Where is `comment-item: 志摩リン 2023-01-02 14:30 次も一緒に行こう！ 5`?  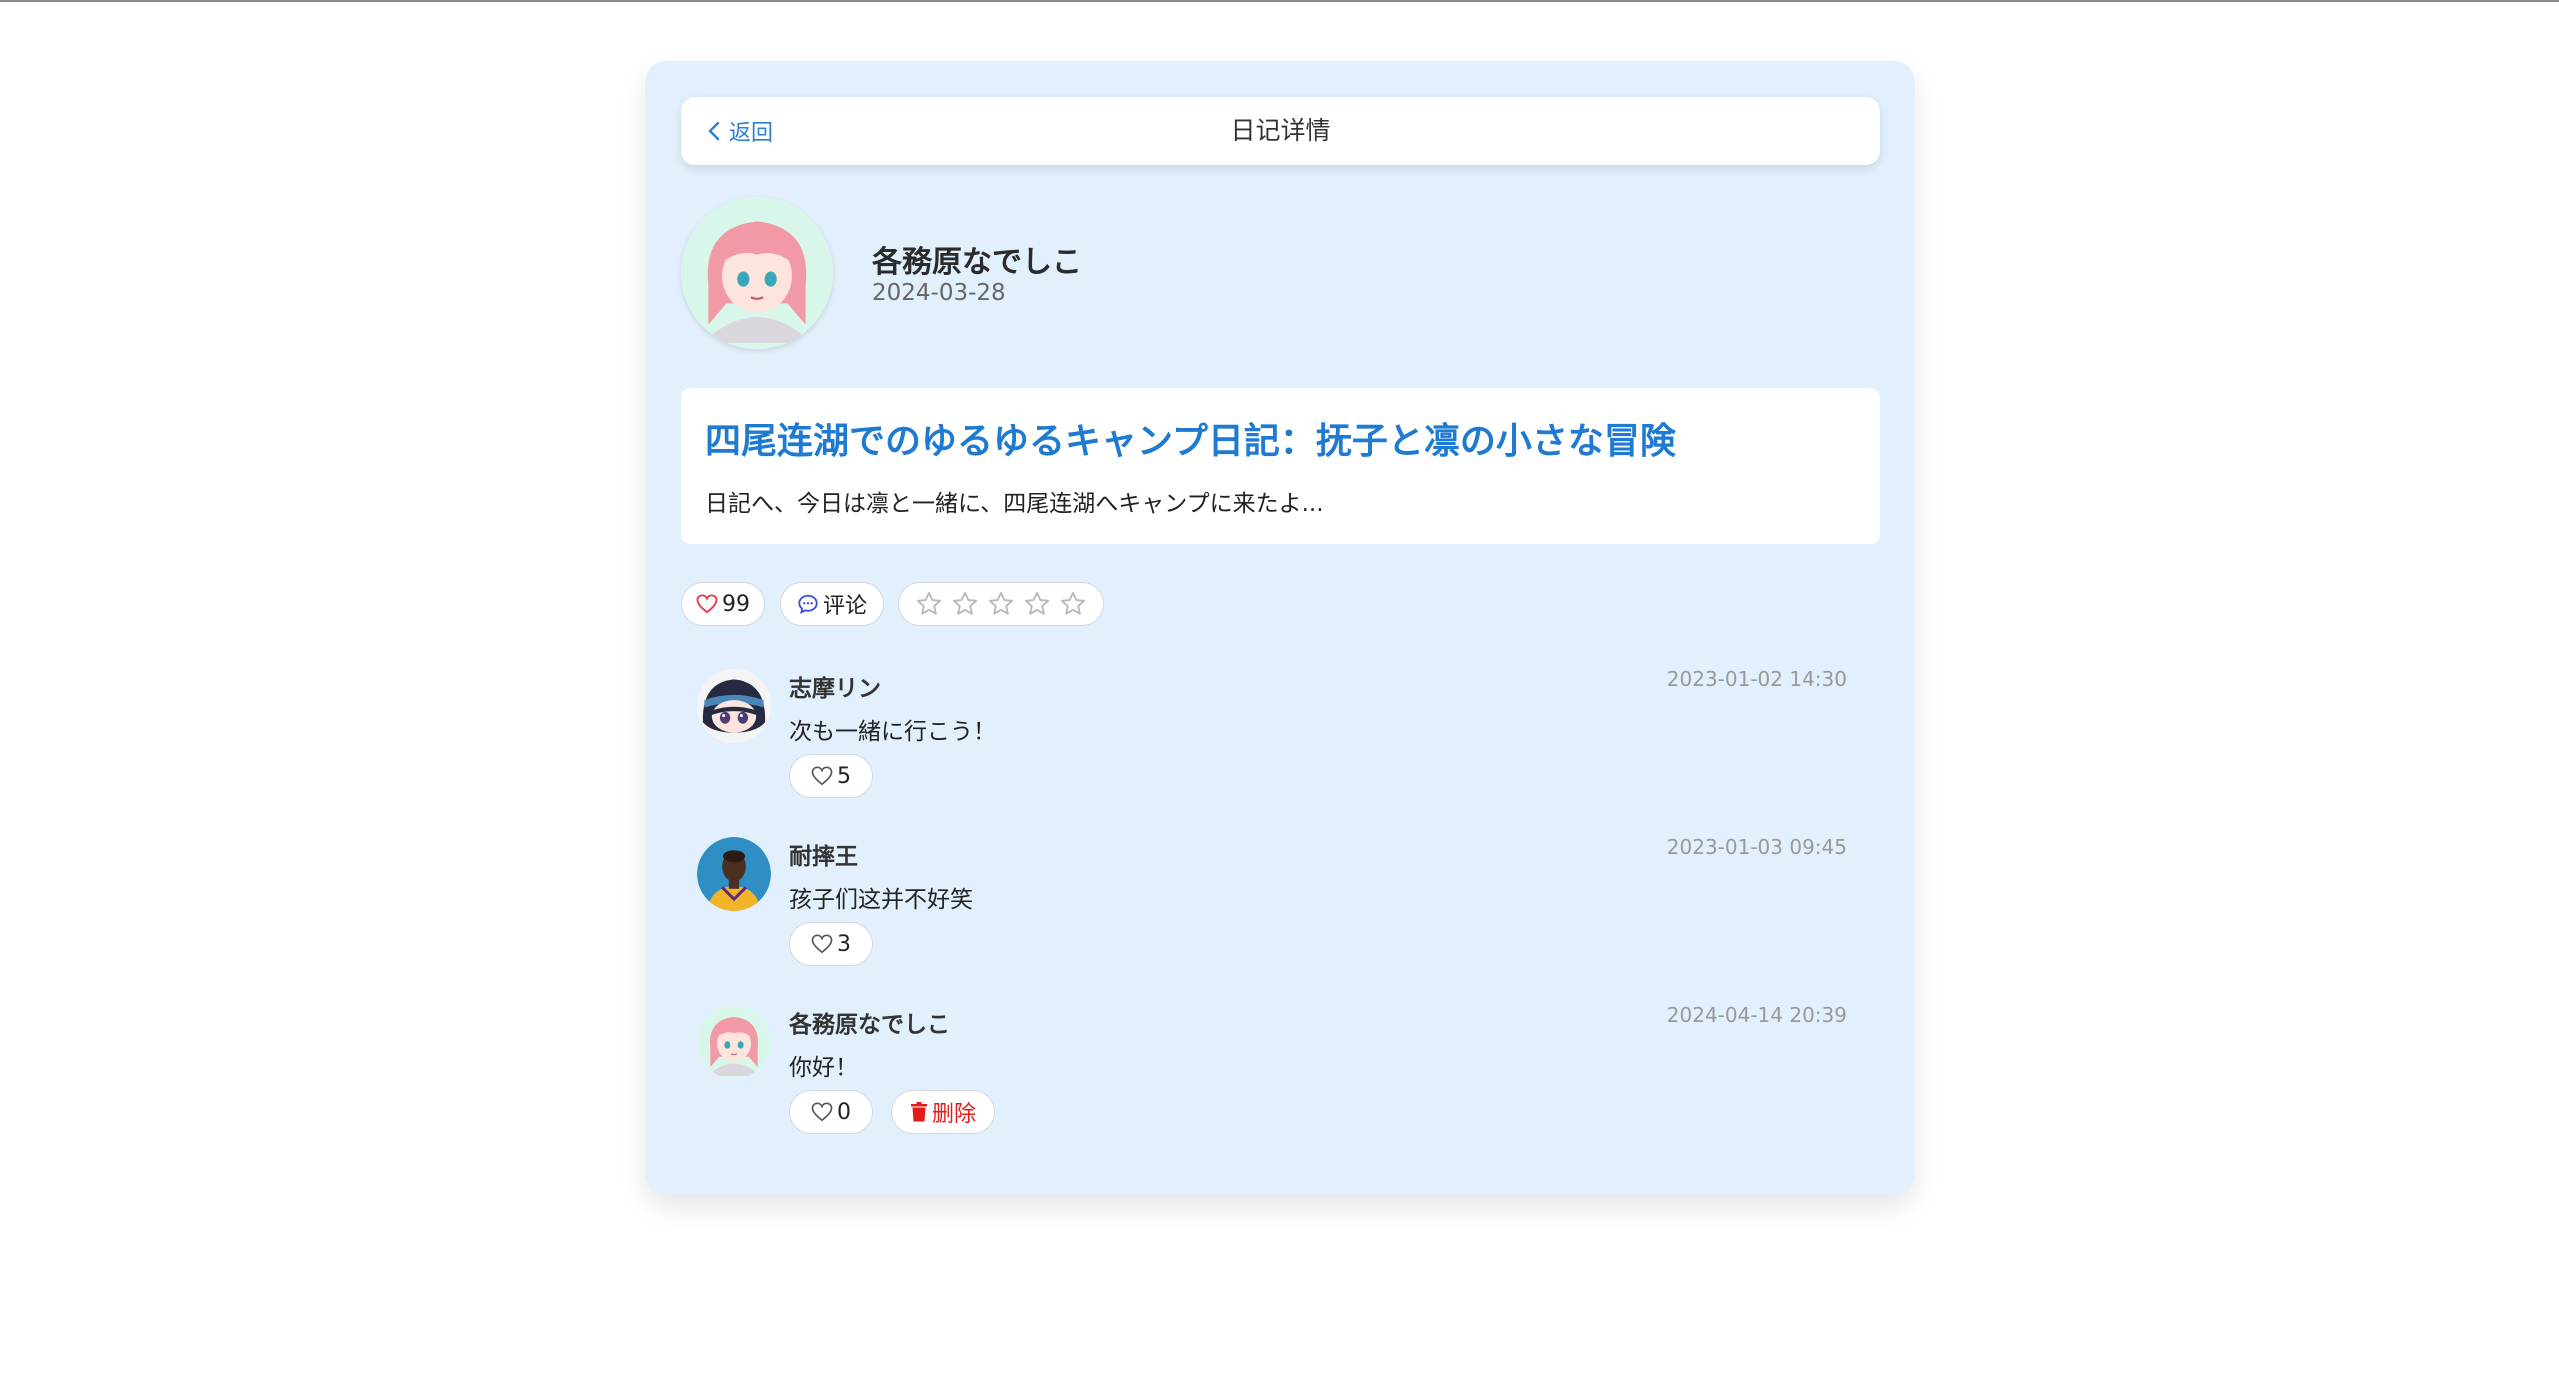 comment-item: 志摩リン 2023-01-02 14:30 次も一緒に行こう！ 5 is located at coordinates (1272, 734).